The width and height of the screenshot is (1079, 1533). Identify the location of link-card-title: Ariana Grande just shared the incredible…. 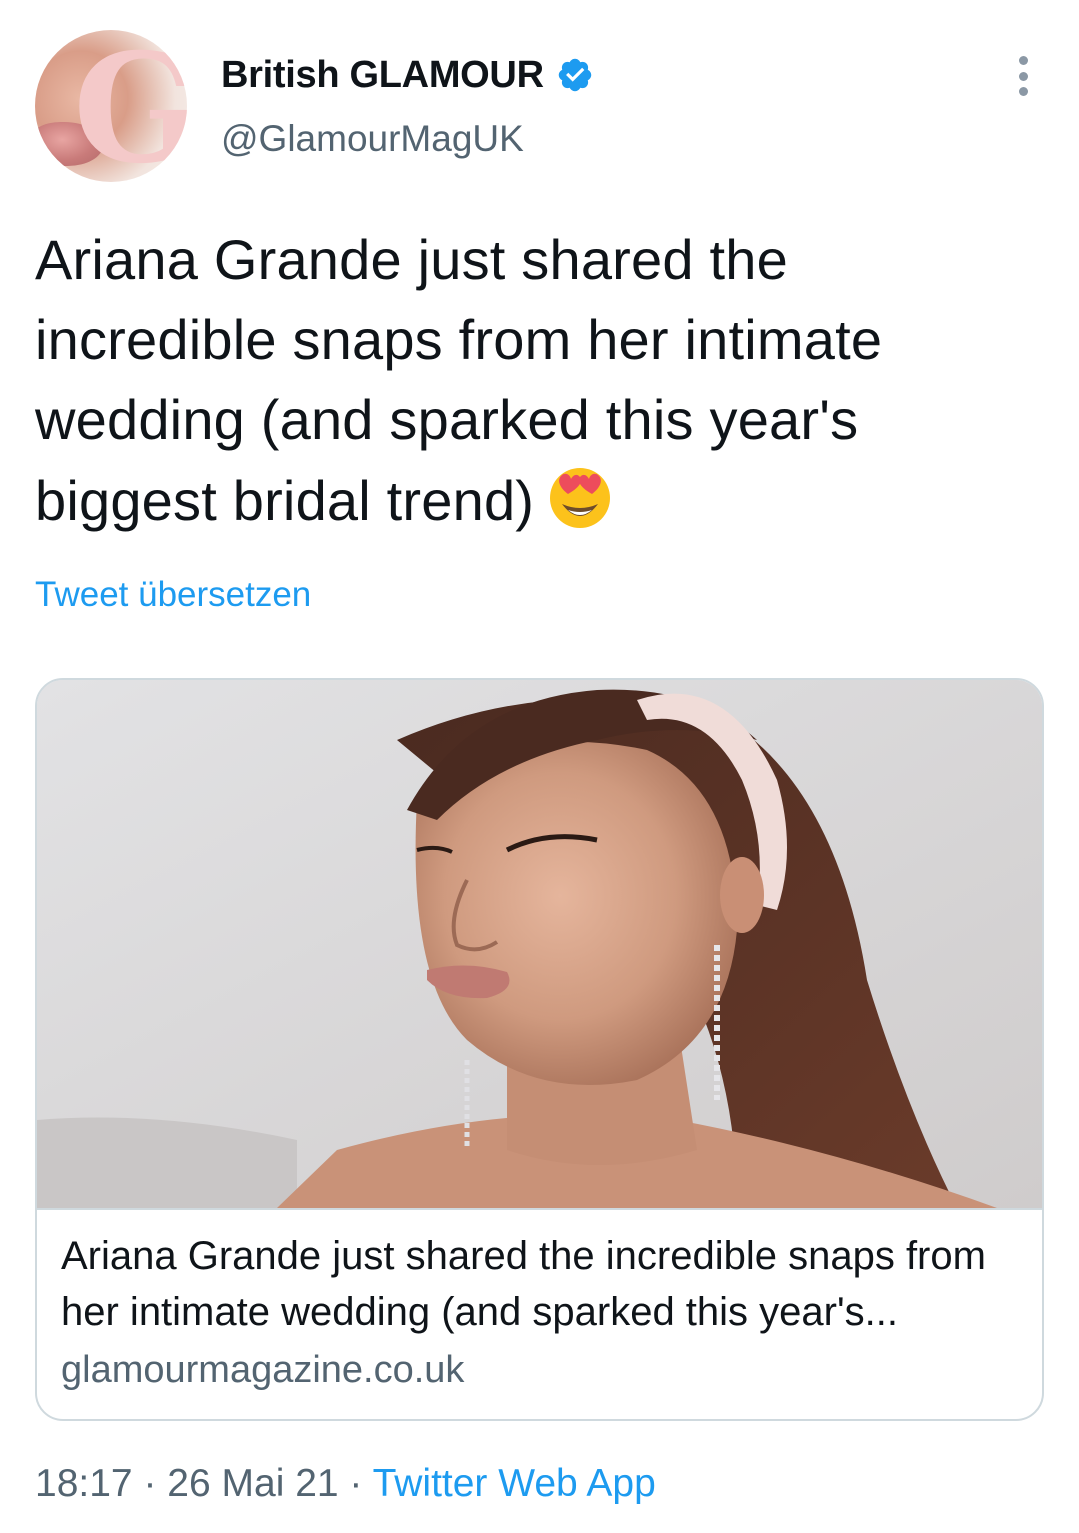
(543, 1284).